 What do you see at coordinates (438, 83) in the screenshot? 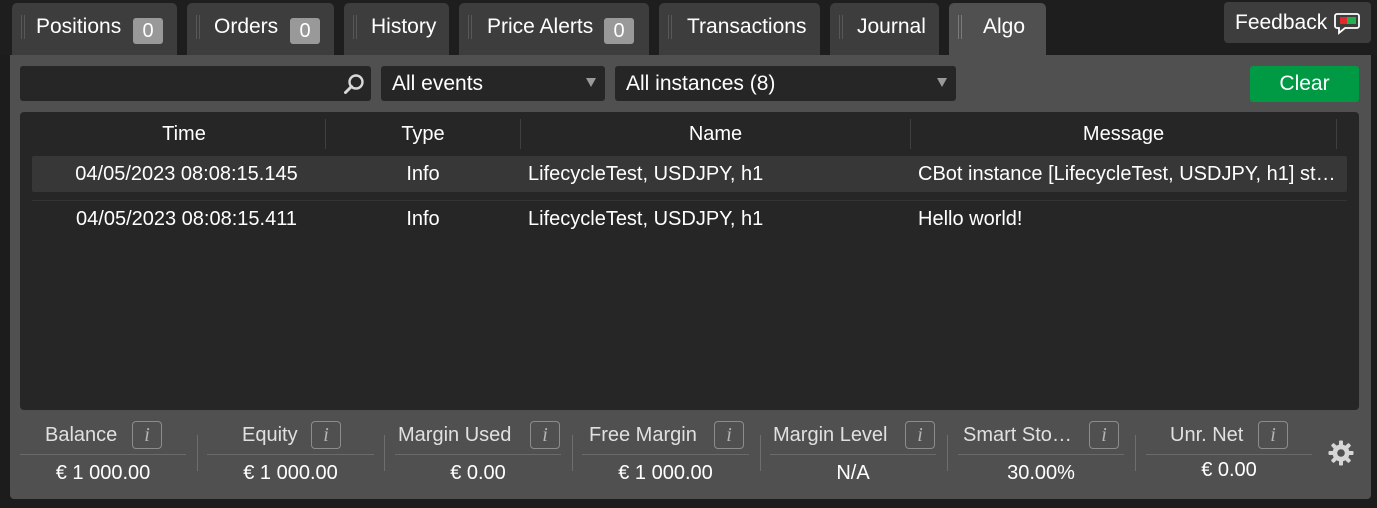
I see `events-dropdown-value: All events` at bounding box center [438, 83].